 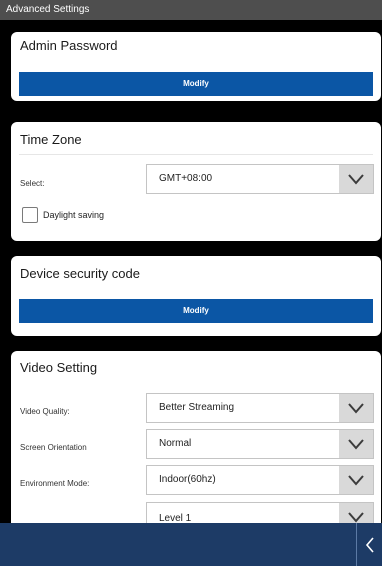 What do you see at coordinates (191, 10) in the screenshot?
I see `title-bar: Advanced Settings` at bounding box center [191, 10].